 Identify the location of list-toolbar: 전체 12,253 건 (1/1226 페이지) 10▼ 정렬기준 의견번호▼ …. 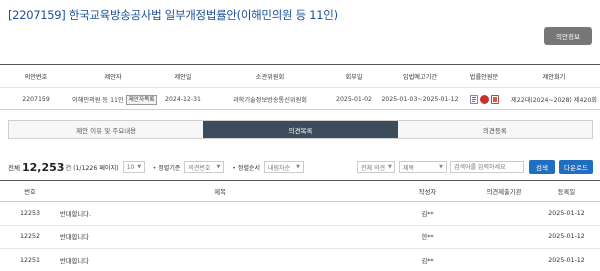
(300, 167).